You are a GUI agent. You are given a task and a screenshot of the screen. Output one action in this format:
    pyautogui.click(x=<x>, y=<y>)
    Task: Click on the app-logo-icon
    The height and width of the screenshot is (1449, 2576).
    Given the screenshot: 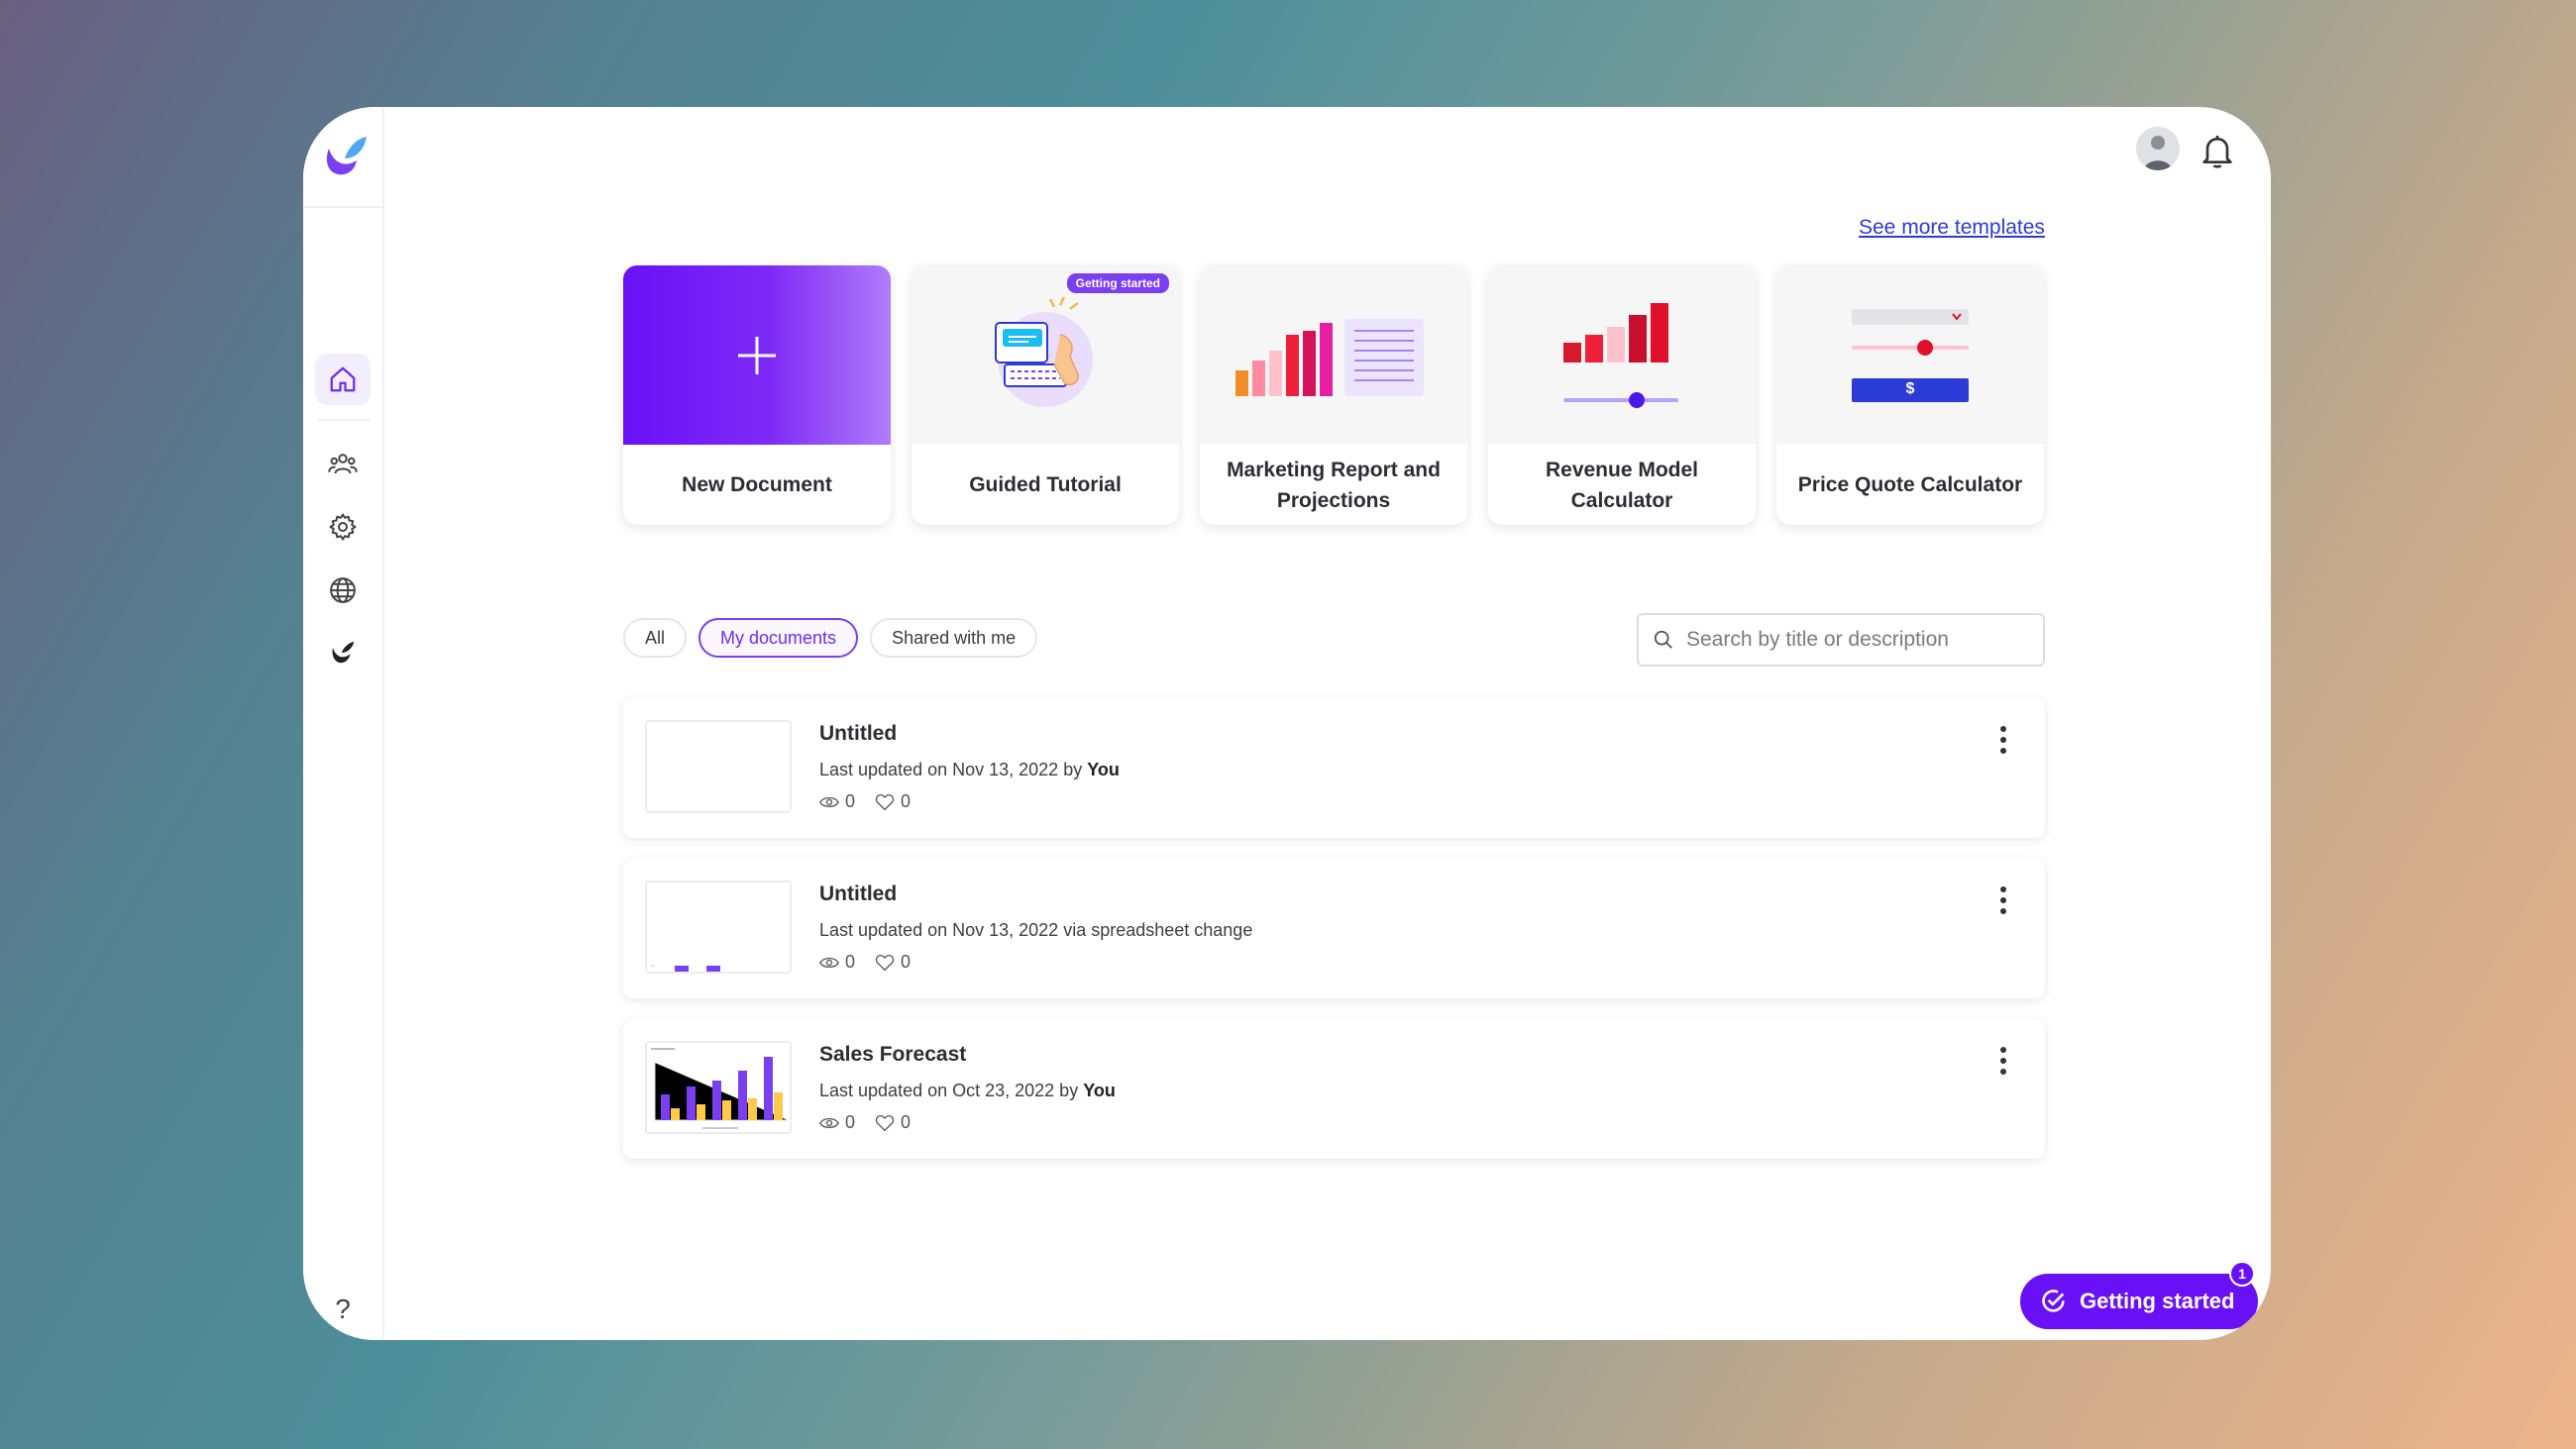 What is the action you would take?
    pyautogui.click(x=345, y=158)
    